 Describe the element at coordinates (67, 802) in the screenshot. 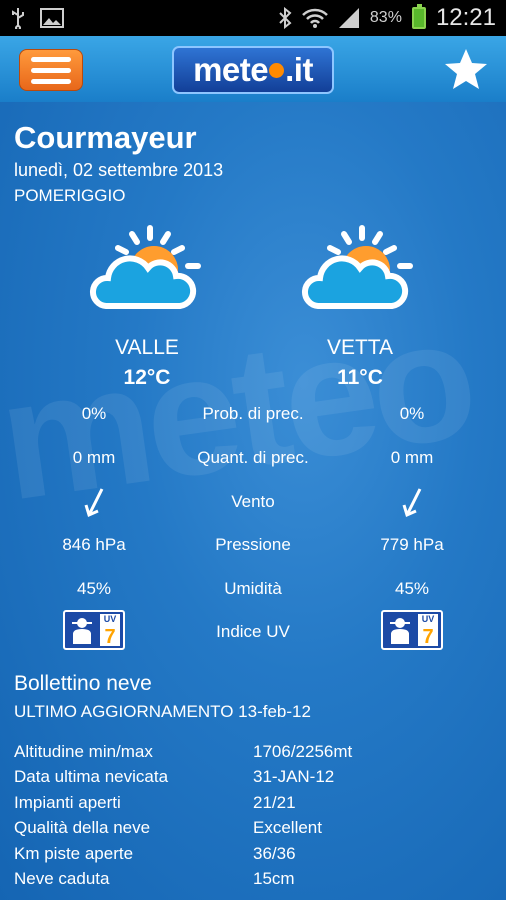

I see `snow-row-label: Impianti aperti` at that location.